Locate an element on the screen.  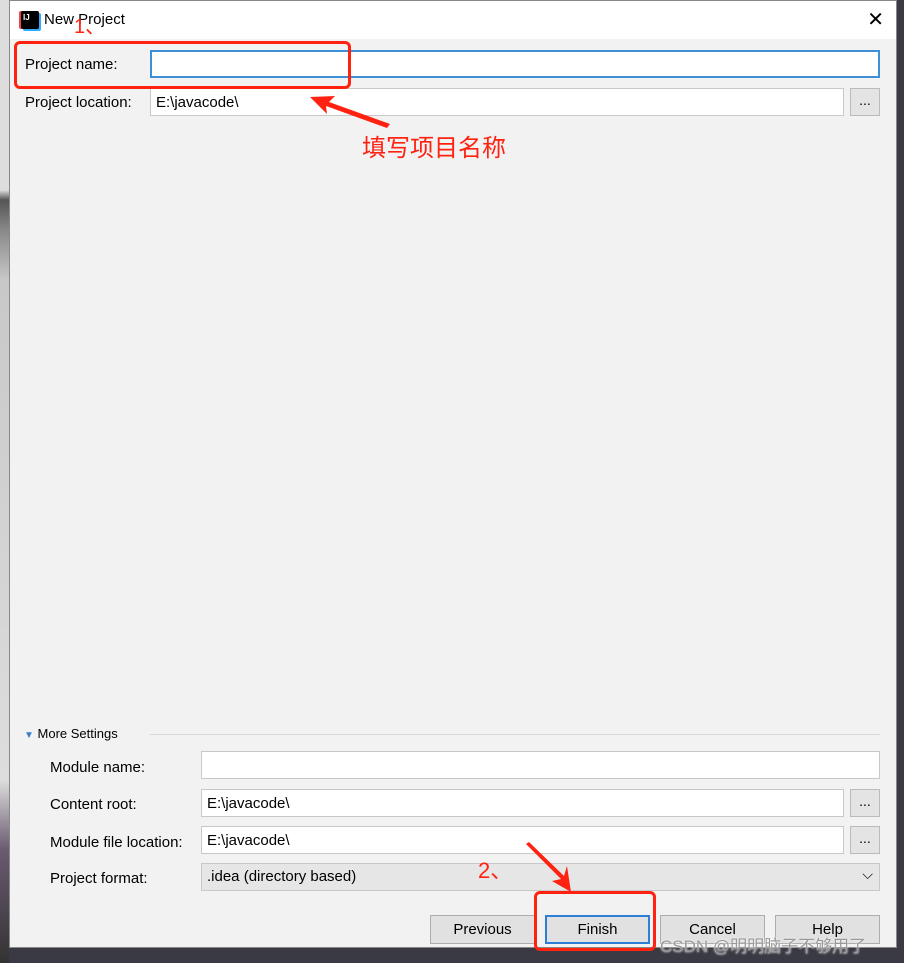
title-bar: IJ New Project ✕ is located at coordinates (453, 20).